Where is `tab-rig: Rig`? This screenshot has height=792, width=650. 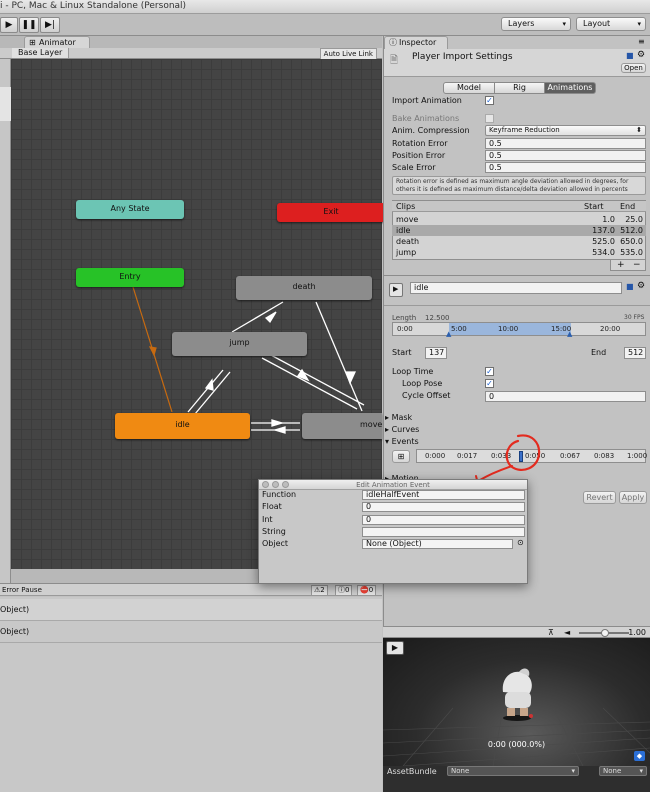
tab-rig: Rig is located at coordinates (519, 88).